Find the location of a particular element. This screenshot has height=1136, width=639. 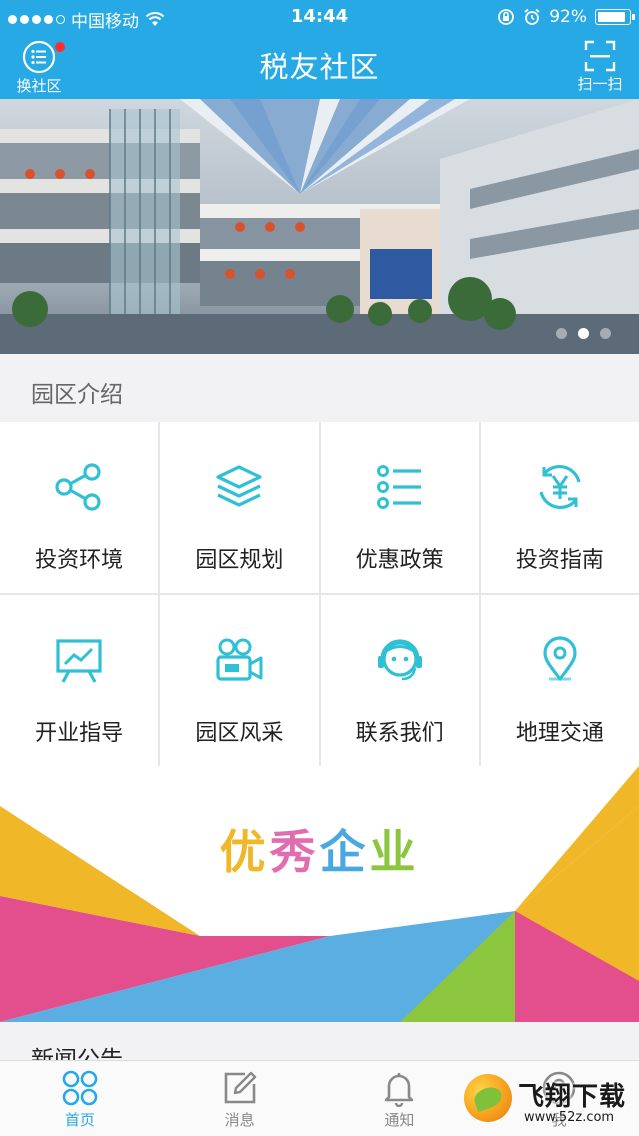

scan-button: 扫一扫 is located at coordinates (600, 68).